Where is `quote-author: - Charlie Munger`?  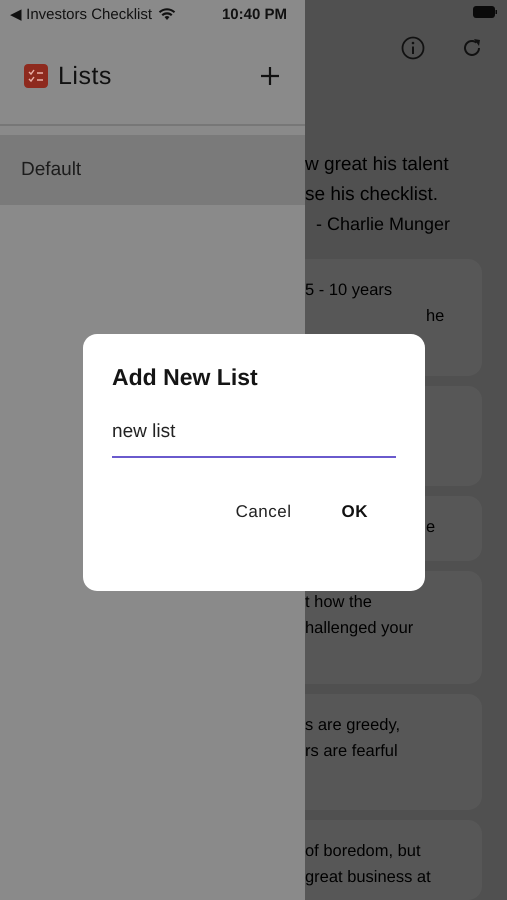
quote-author: - Charlie Munger is located at coordinates (384, 224).